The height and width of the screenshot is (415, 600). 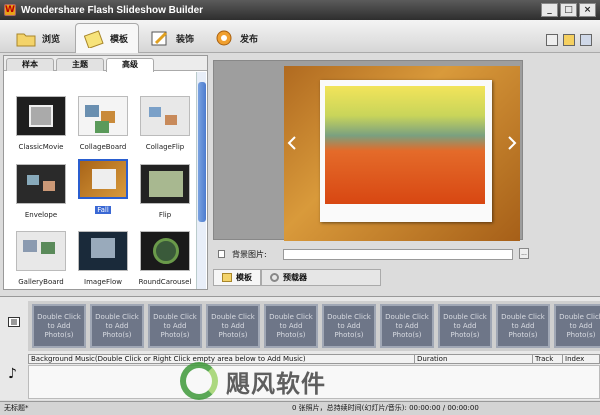 I want to click on template-fall: Fall, so click(x=103, y=186).